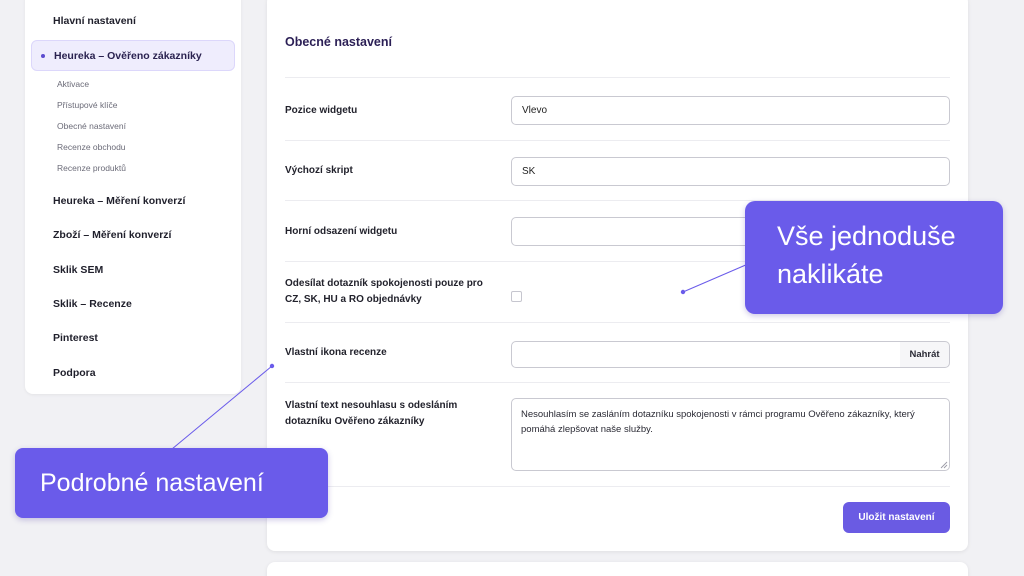  I want to click on save-settings-button: Uložit nastavení, so click(896, 517).